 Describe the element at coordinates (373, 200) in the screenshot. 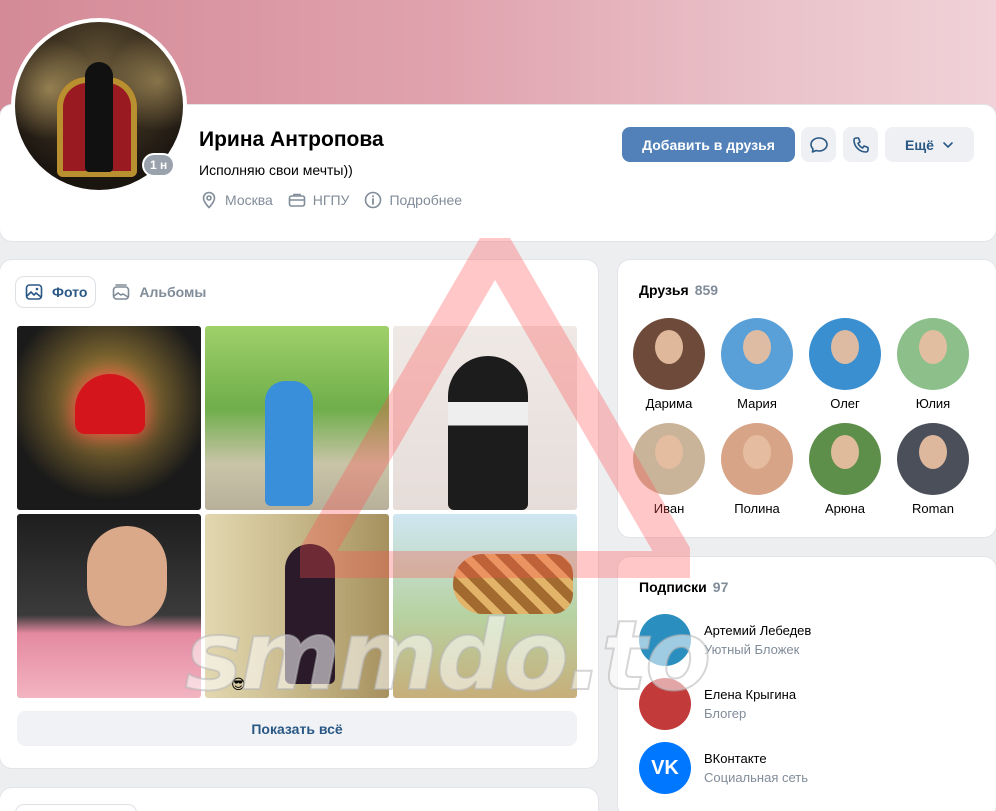

I see `info-icon` at that location.